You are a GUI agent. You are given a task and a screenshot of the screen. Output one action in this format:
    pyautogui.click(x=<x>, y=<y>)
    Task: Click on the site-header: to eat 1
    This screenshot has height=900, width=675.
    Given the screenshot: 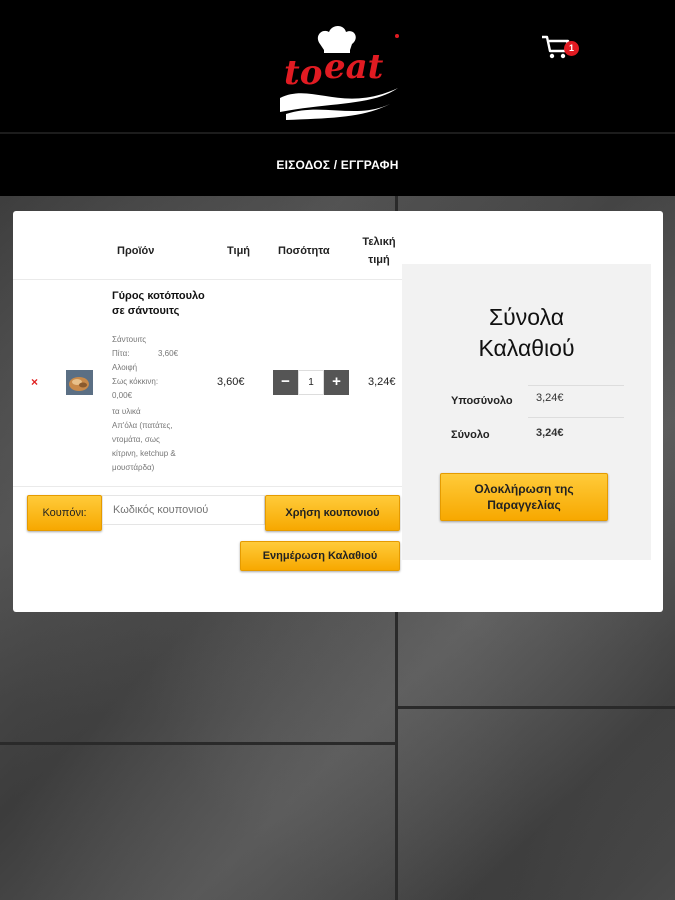 What is the action you would take?
    pyautogui.click(x=337, y=67)
    